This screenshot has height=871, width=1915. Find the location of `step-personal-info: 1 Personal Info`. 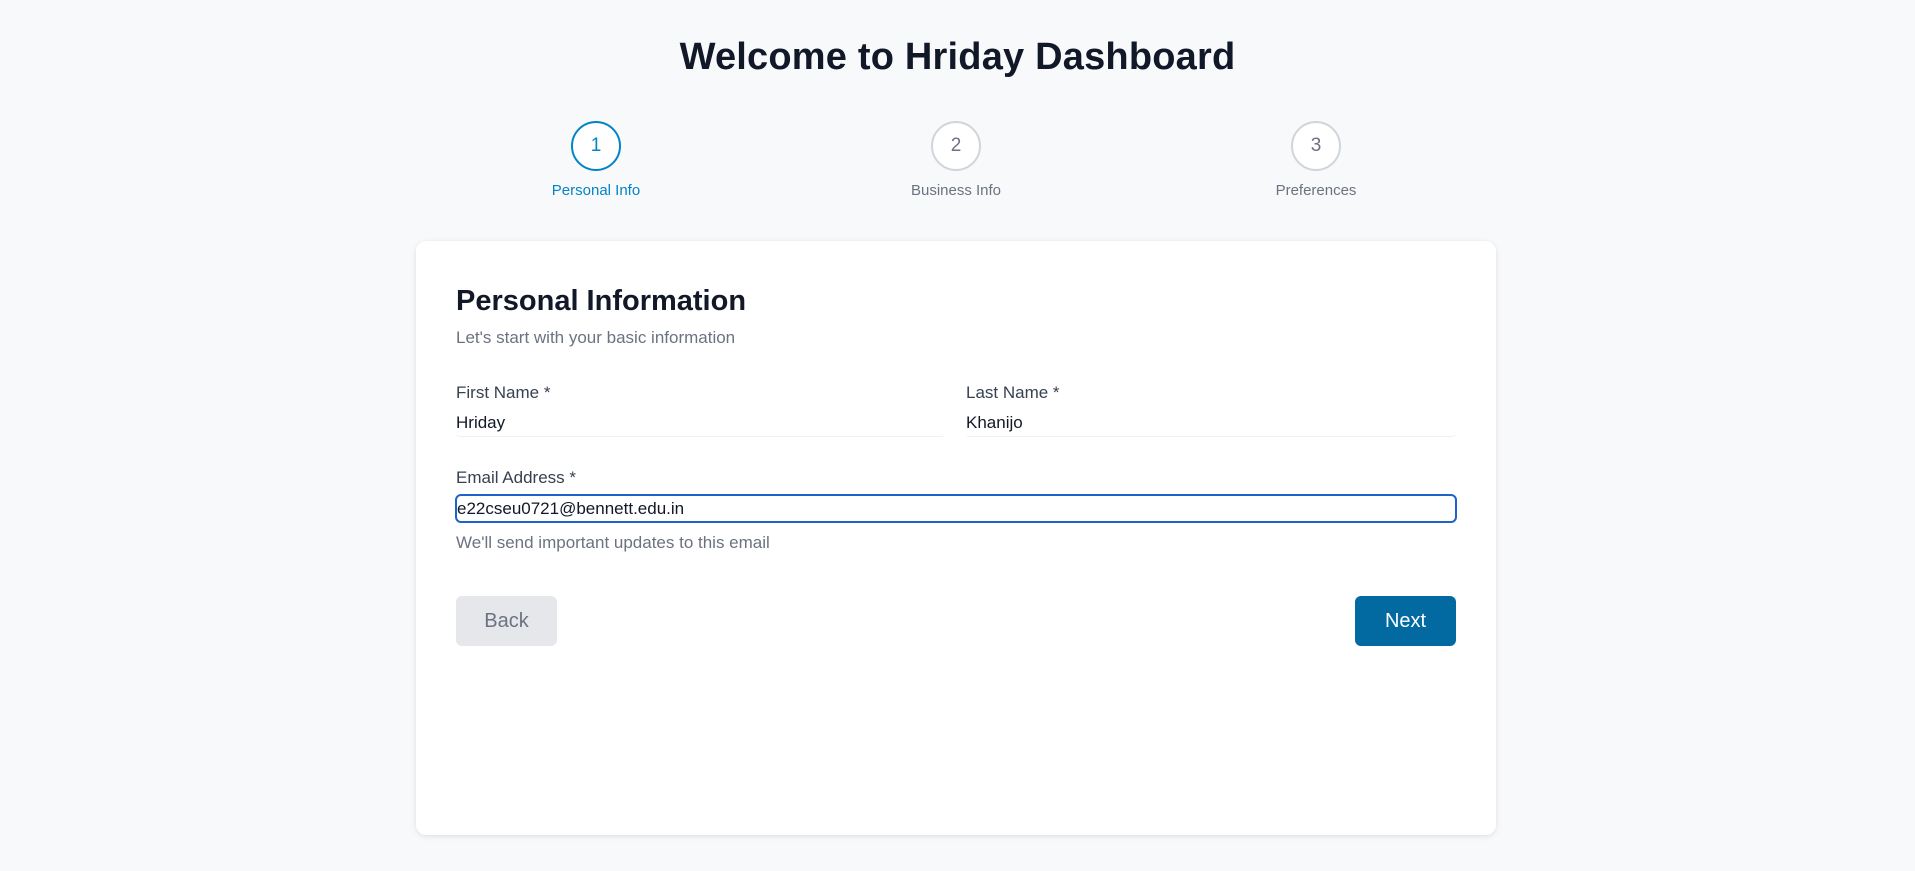

step-personal-info: 1 Personal Info is located at coordinates (596, 160).